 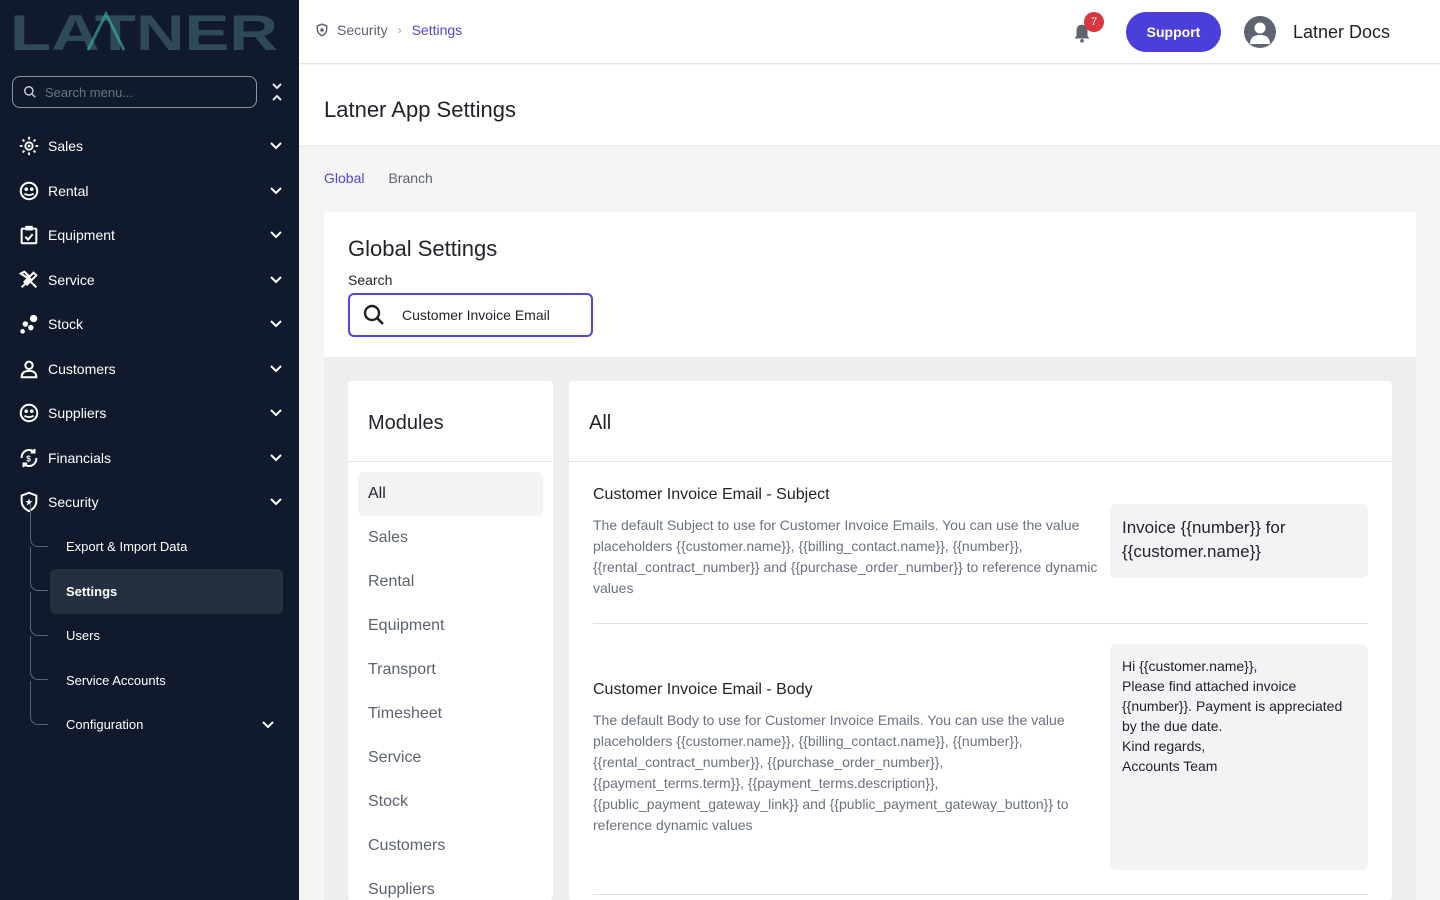 I want to click on avatar, so click(x=1260, y=32).